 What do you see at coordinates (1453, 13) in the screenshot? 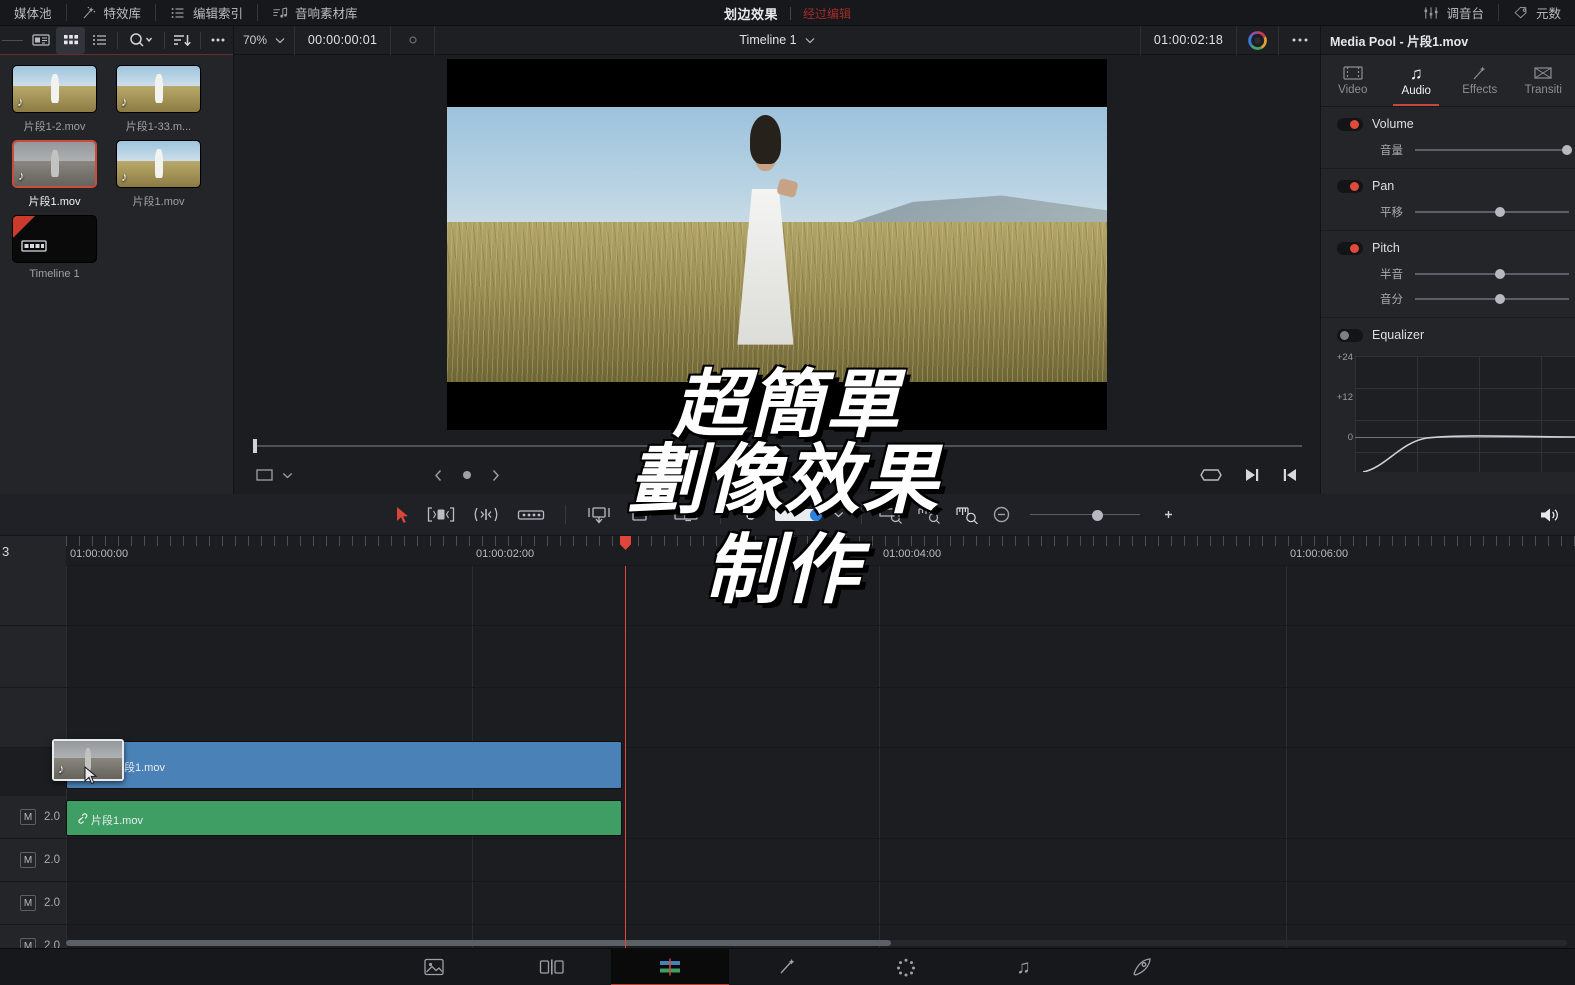
I see `menu-item-mixer: 调音台` at bounding box center [1453, 13].